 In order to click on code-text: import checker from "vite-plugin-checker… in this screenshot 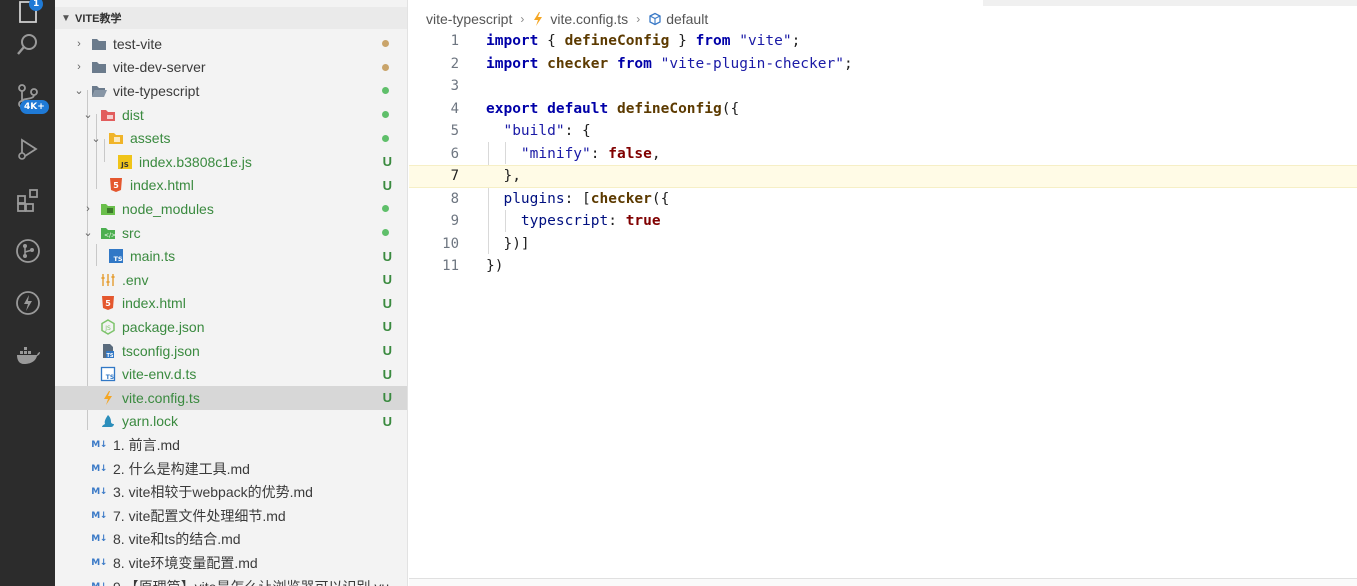, I will do `click(669, 63)`.